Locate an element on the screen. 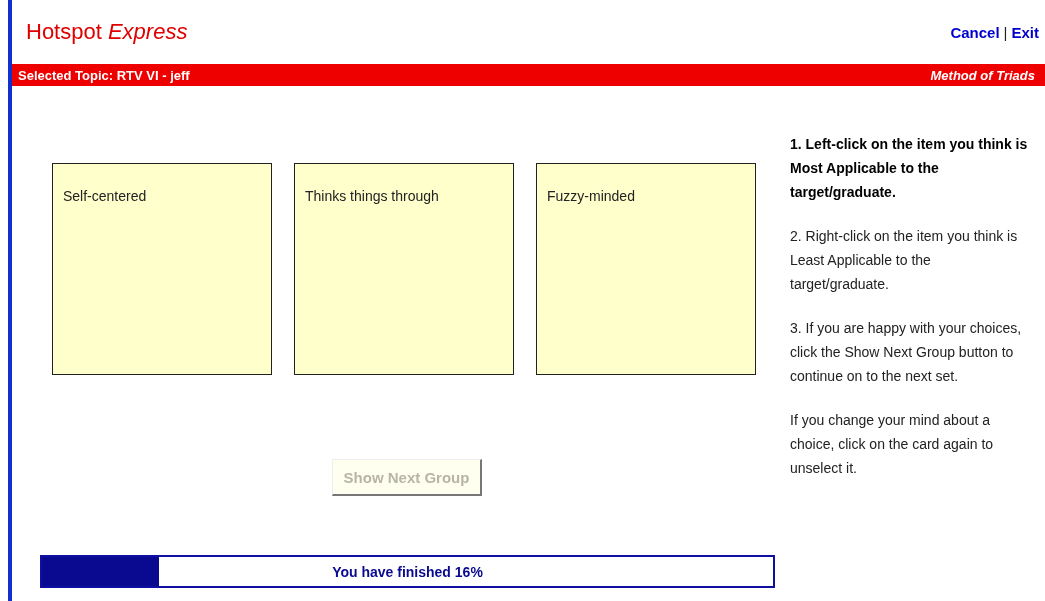 The width and height of the screenshot is (1045, 601). app-title: Hotspot Express is located at coordinates (107, 32).